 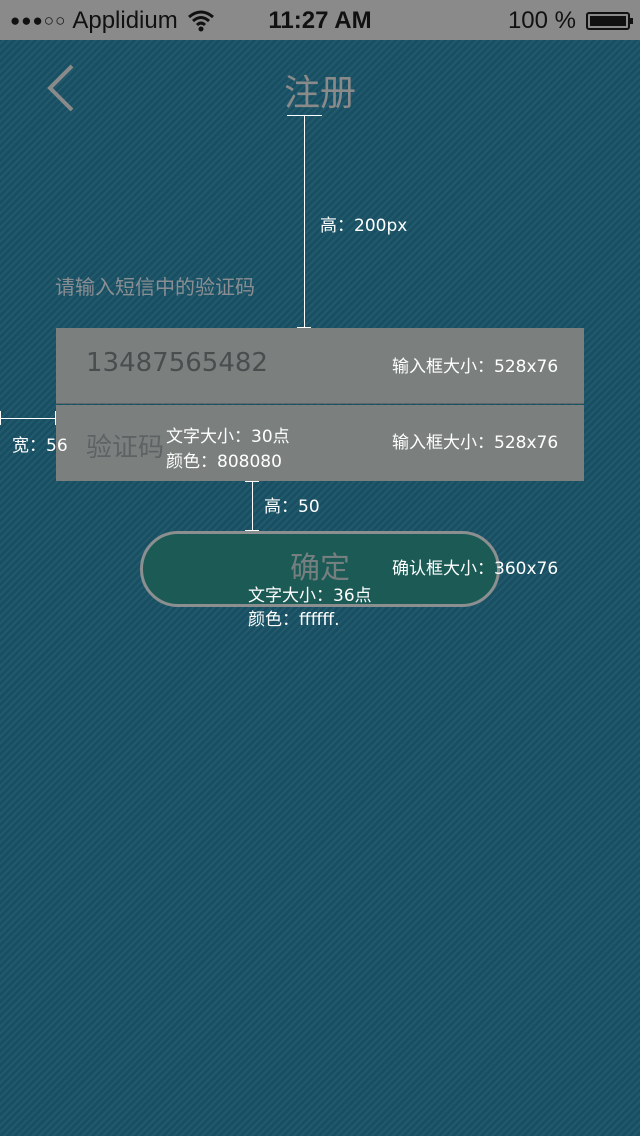 What do you see at coordinates (252, 506) in the screenshot?
I see `measure-line-button-gap` at bounding box center [252, 506].